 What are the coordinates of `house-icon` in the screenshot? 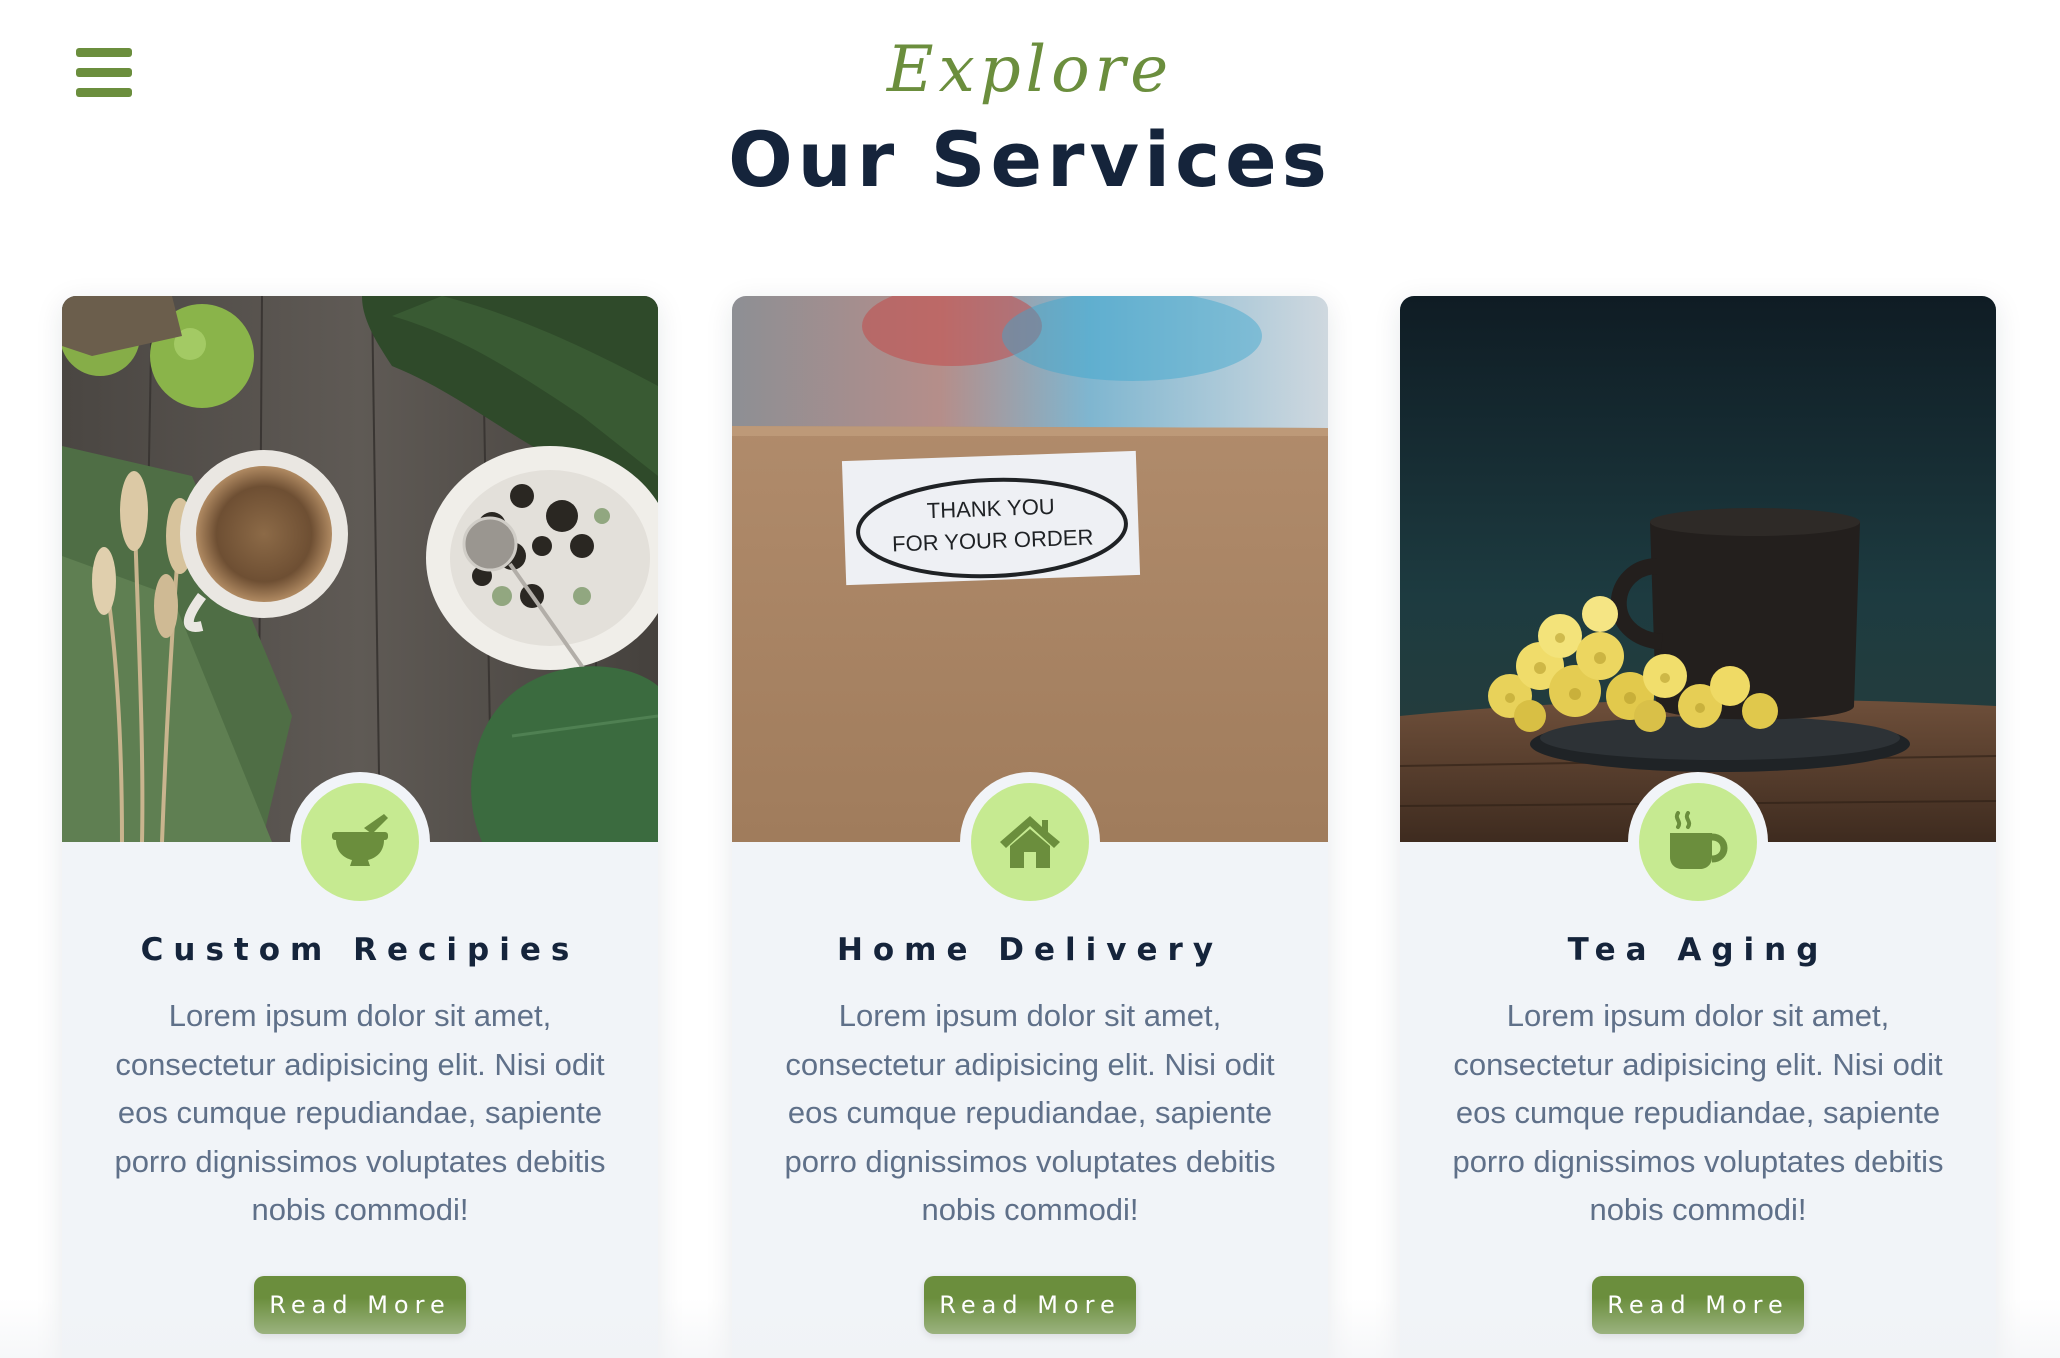 It's located at (1030, 842).